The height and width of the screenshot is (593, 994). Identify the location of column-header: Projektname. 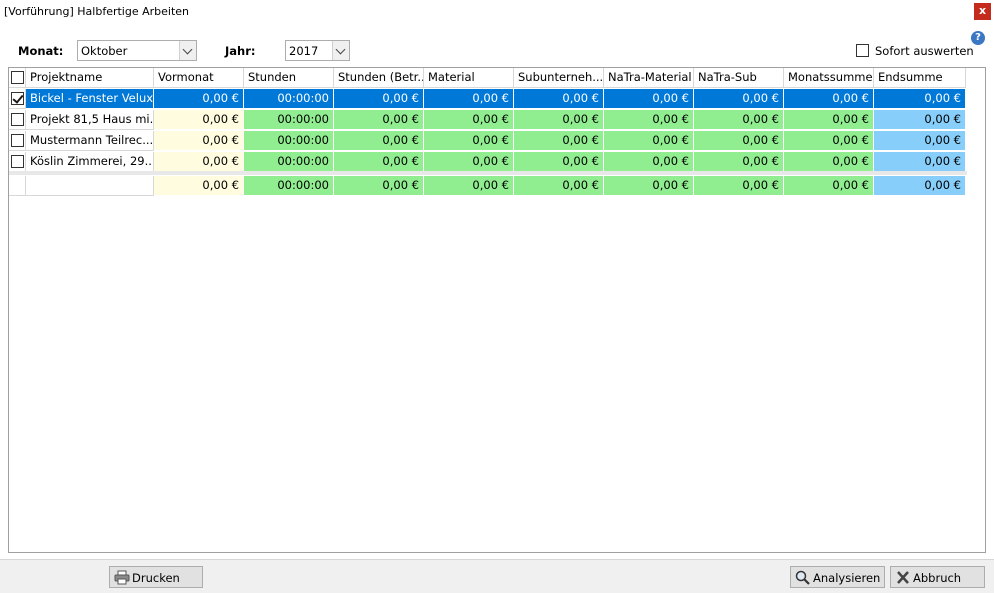
(90, 78).